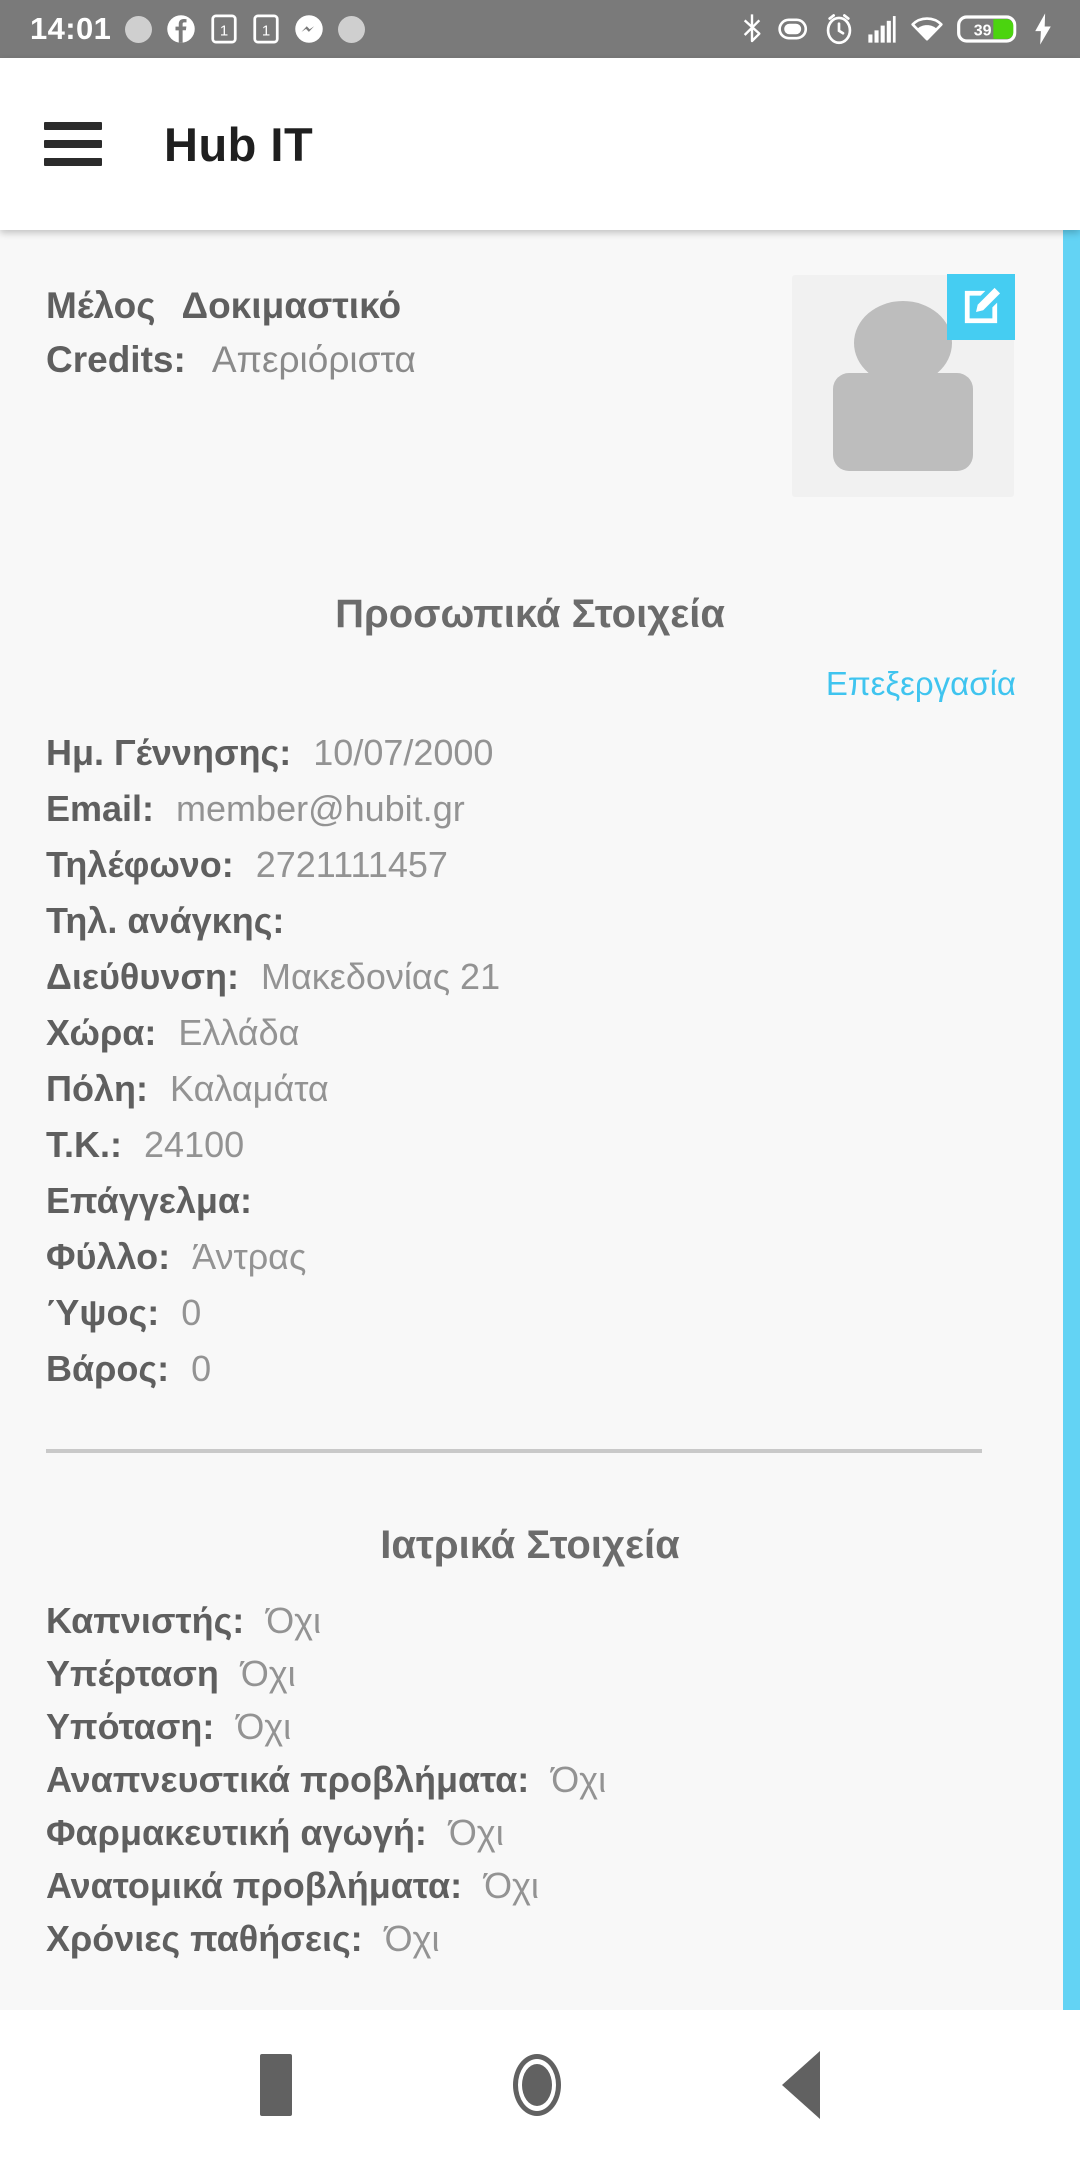  I want to click on field-label: Email:, so click(100, 808).